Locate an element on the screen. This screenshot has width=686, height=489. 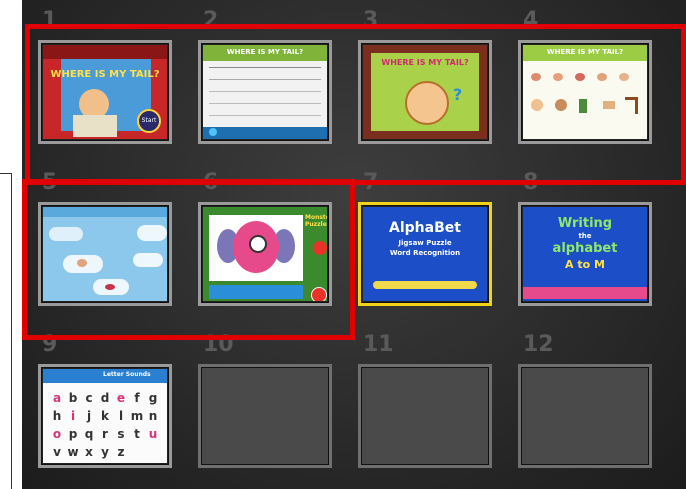
letter-key: w is located at coordinates (73, 452).